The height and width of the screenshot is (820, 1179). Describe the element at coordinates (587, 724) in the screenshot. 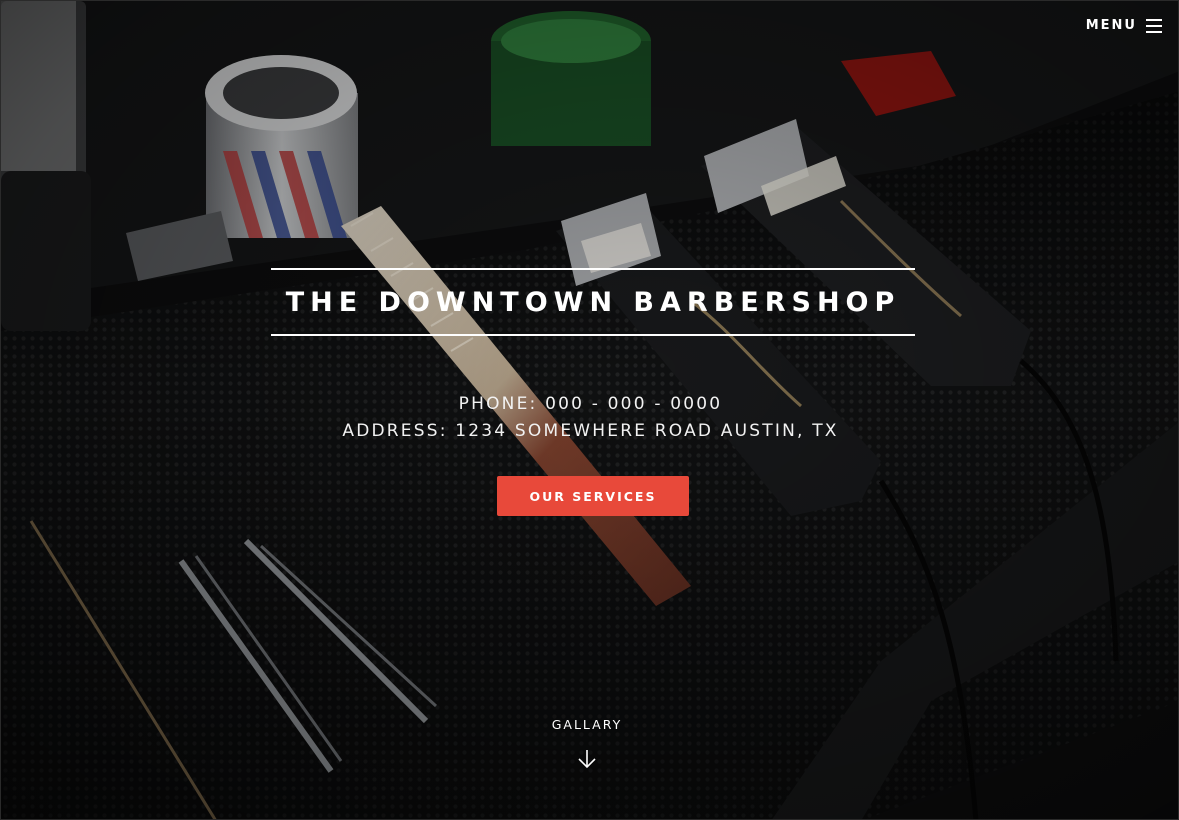

I see `gallery-label: GALLARY` at that location.